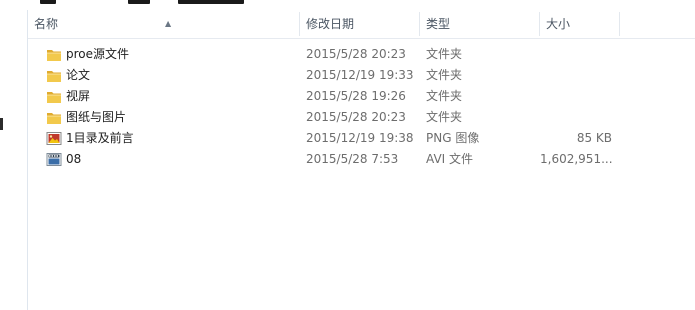  Describe the element at coordinates (54, 138) in the screenshot. I see `png-image-icon` at that location.